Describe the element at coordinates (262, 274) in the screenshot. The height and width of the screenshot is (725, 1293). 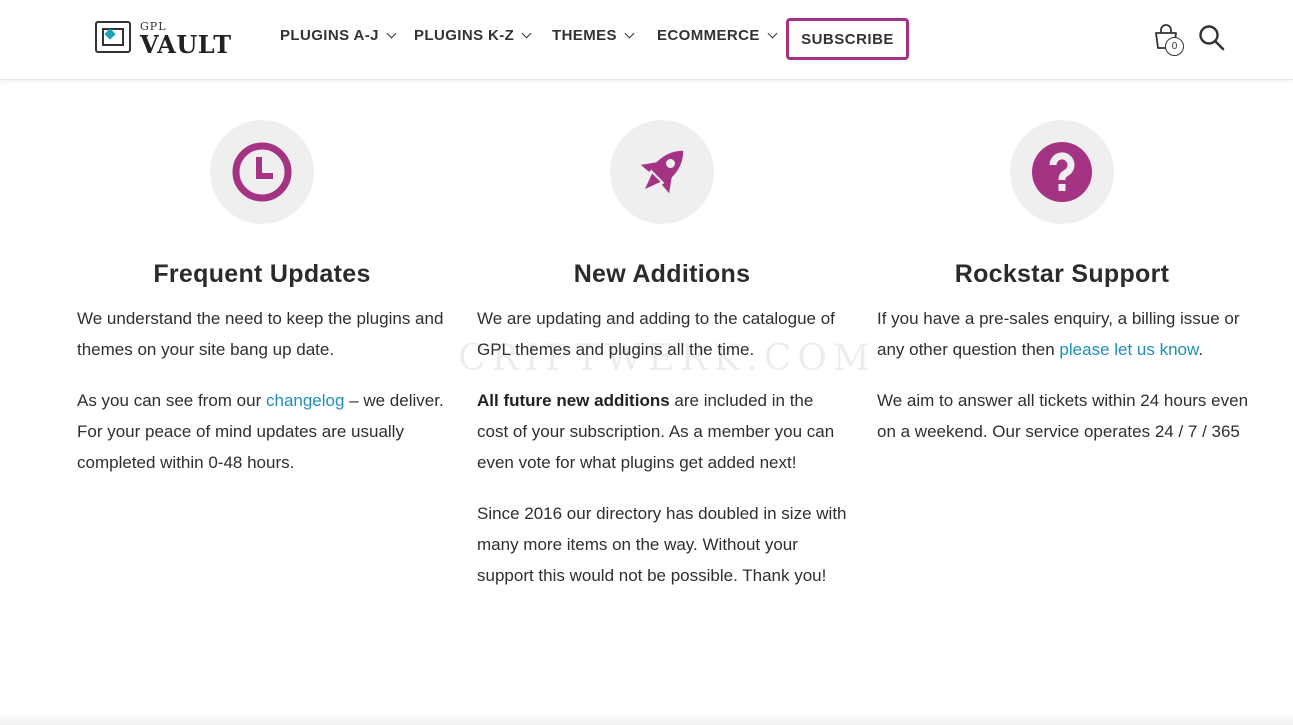
I see `feature-title-updates: Frequent Updates` at that location.